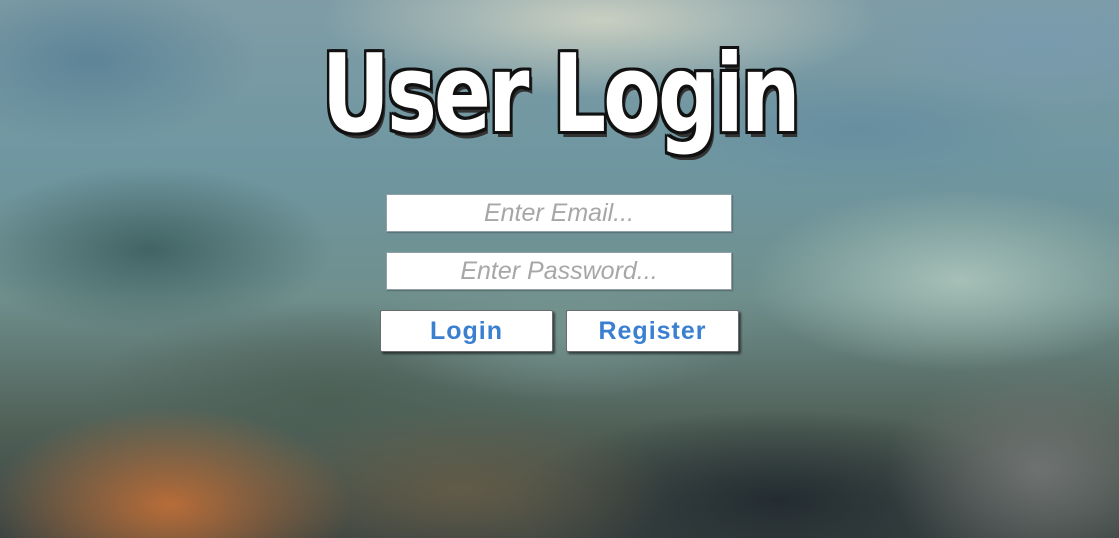 Image resolution: width=1119 pixels, height=538 pixels. I want to click on page-title: User Login, so click(561, 94).